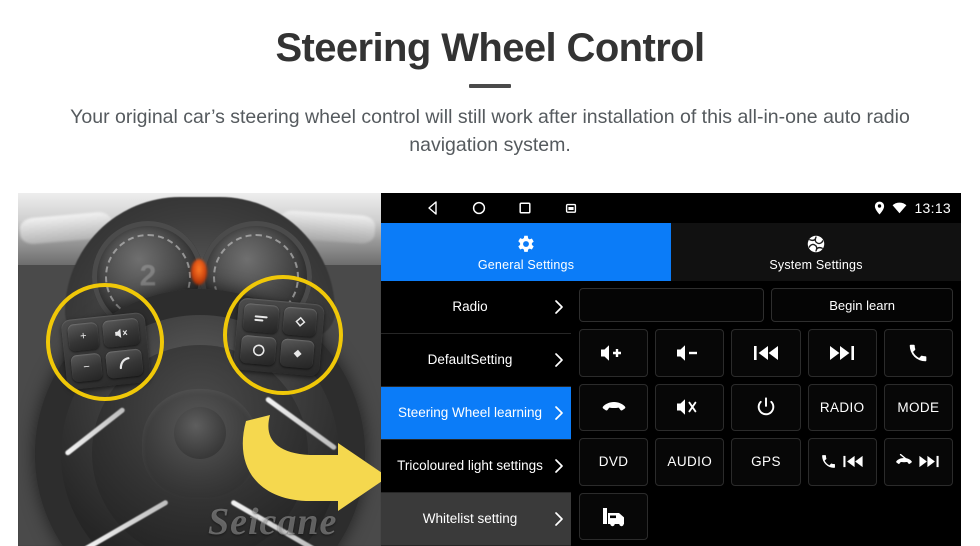 The image size is (980, 546). Describe the element at coordinates (502, 208) in the screenshot. I see `android-nav-buttons` at that location.